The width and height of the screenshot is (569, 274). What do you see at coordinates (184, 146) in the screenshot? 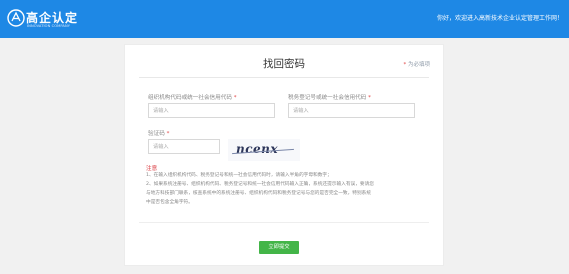
I see `captcha-input` at bounding box center [184, 146].